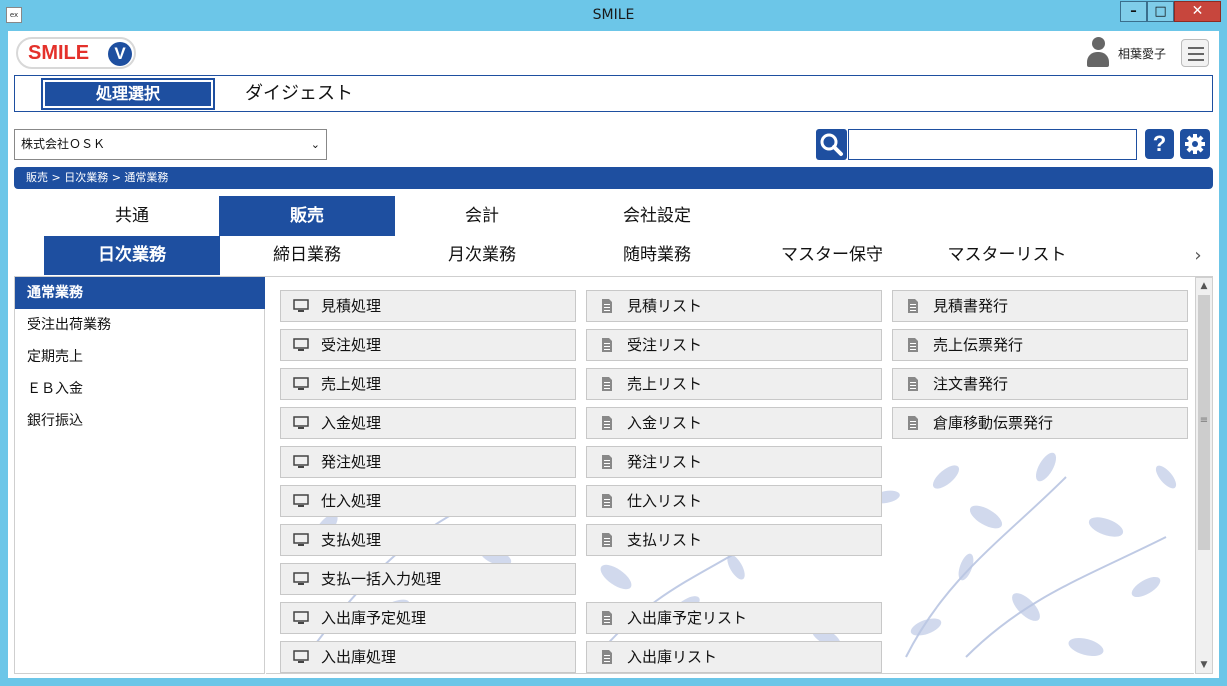 This screenshot has width=1227, height=686. I want to click on hamburger-menu-button, so click(1195, 53).